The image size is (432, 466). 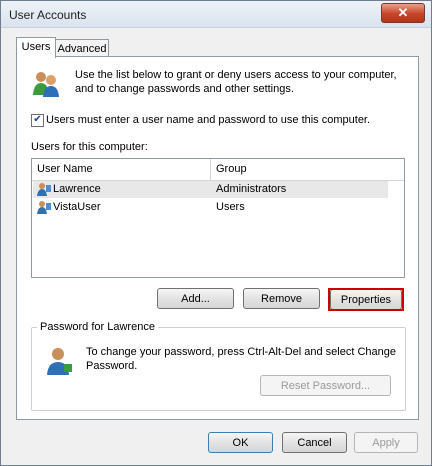 I want to click on title-bar: User Accounts ✕, so click(x=216, y=14).